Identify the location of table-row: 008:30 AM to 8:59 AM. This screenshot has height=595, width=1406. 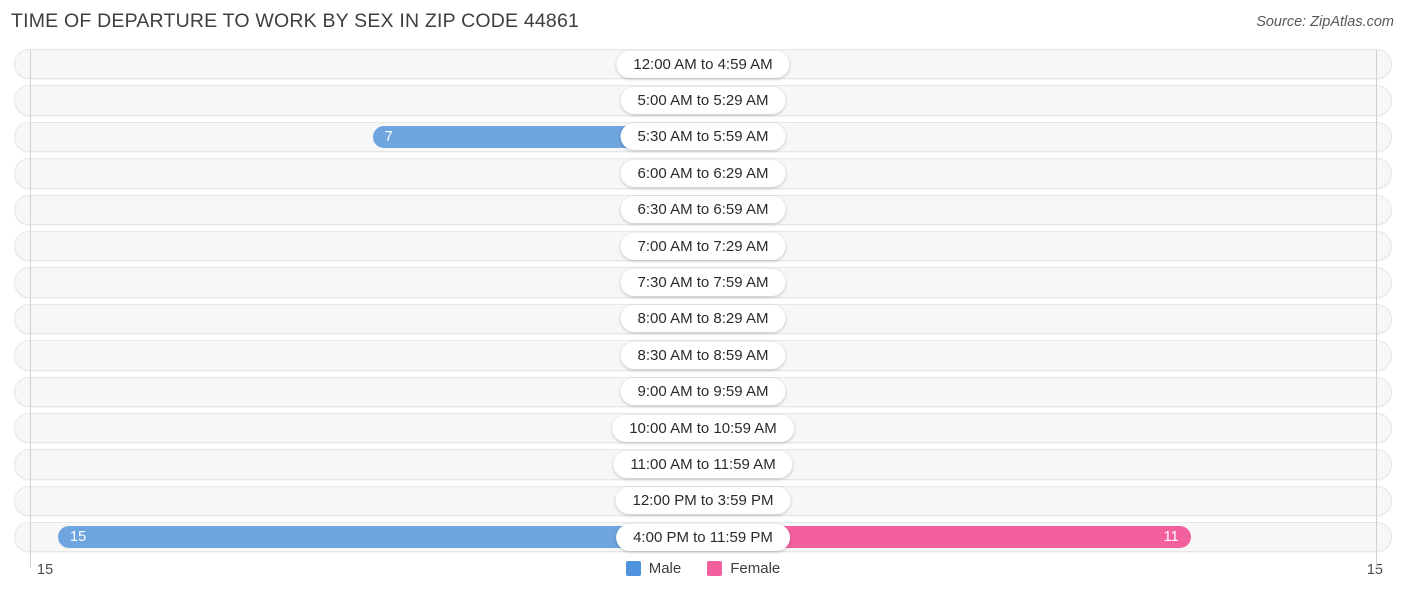
(703, 355).